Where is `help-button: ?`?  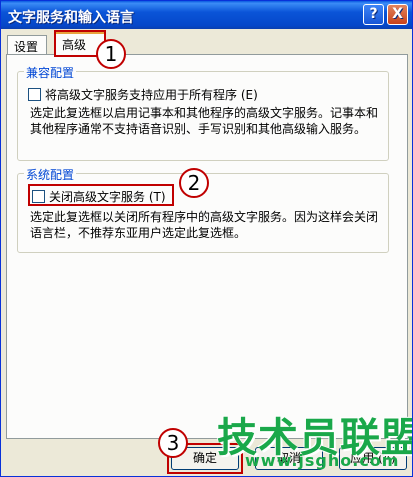
help-button: ? is located at coordinates (373, 14).